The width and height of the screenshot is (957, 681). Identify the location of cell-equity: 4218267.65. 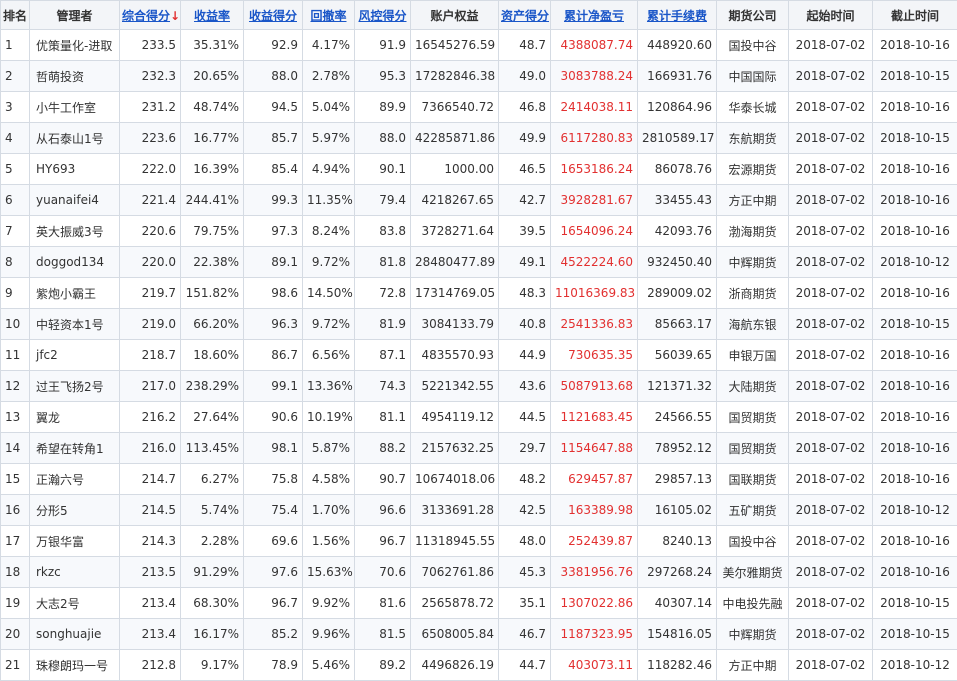
(455, 200).